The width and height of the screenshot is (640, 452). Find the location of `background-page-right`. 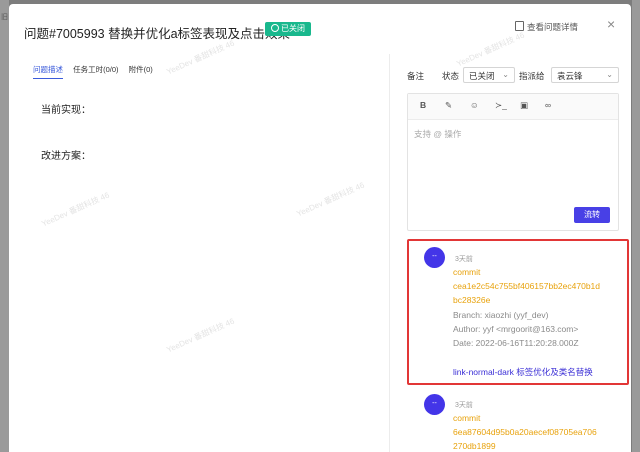

background-page-right is located at coordinates (636, 226).